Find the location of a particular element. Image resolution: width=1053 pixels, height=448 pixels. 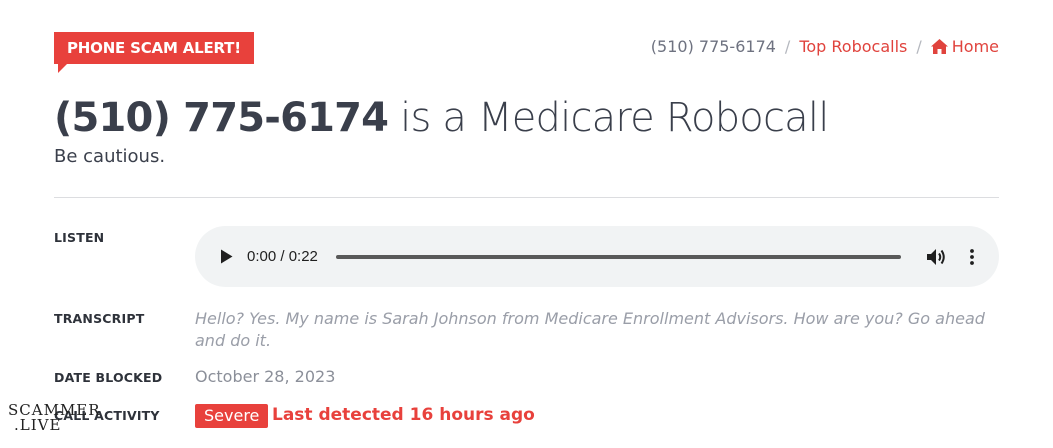

listen-label: LISTEN is located at coordinates (79, 237).